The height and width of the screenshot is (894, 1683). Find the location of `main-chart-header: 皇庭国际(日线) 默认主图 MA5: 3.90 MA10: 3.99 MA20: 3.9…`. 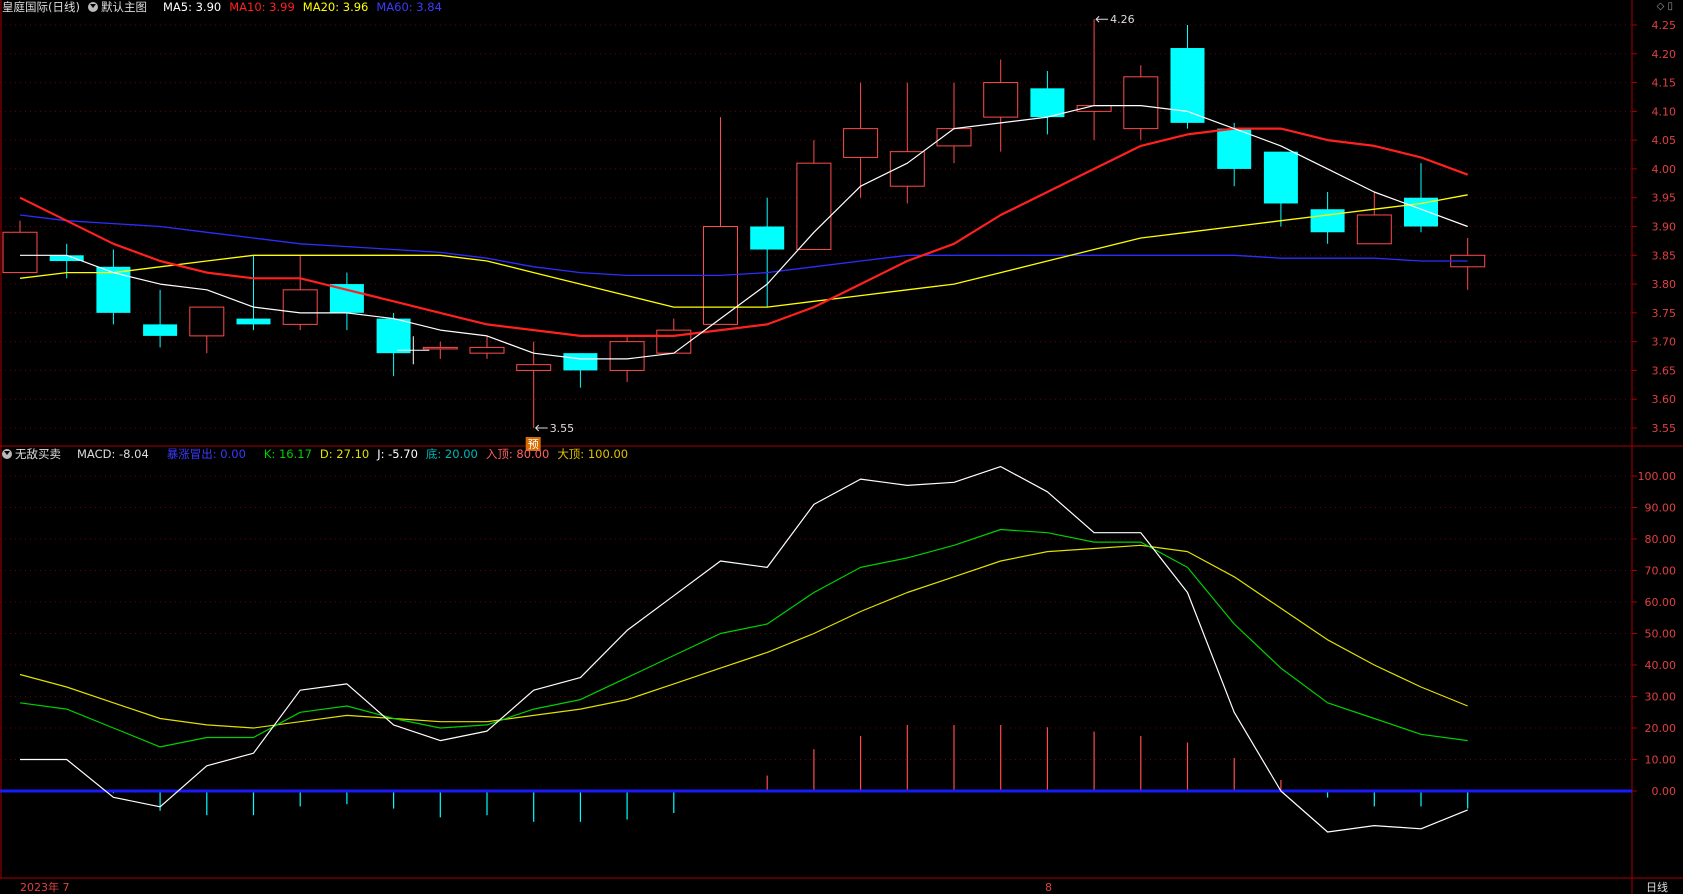

main-chart-header: 皇庭国际(日线) 默认主图 MA5: 3.90 MA10: 3.99 MA20: 3.9… is located at coordinates (226, 7).